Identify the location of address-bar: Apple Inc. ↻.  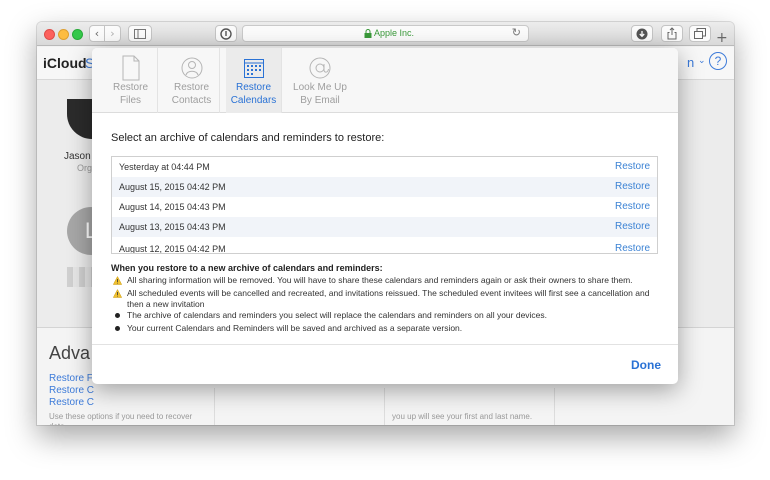
(385, 33).